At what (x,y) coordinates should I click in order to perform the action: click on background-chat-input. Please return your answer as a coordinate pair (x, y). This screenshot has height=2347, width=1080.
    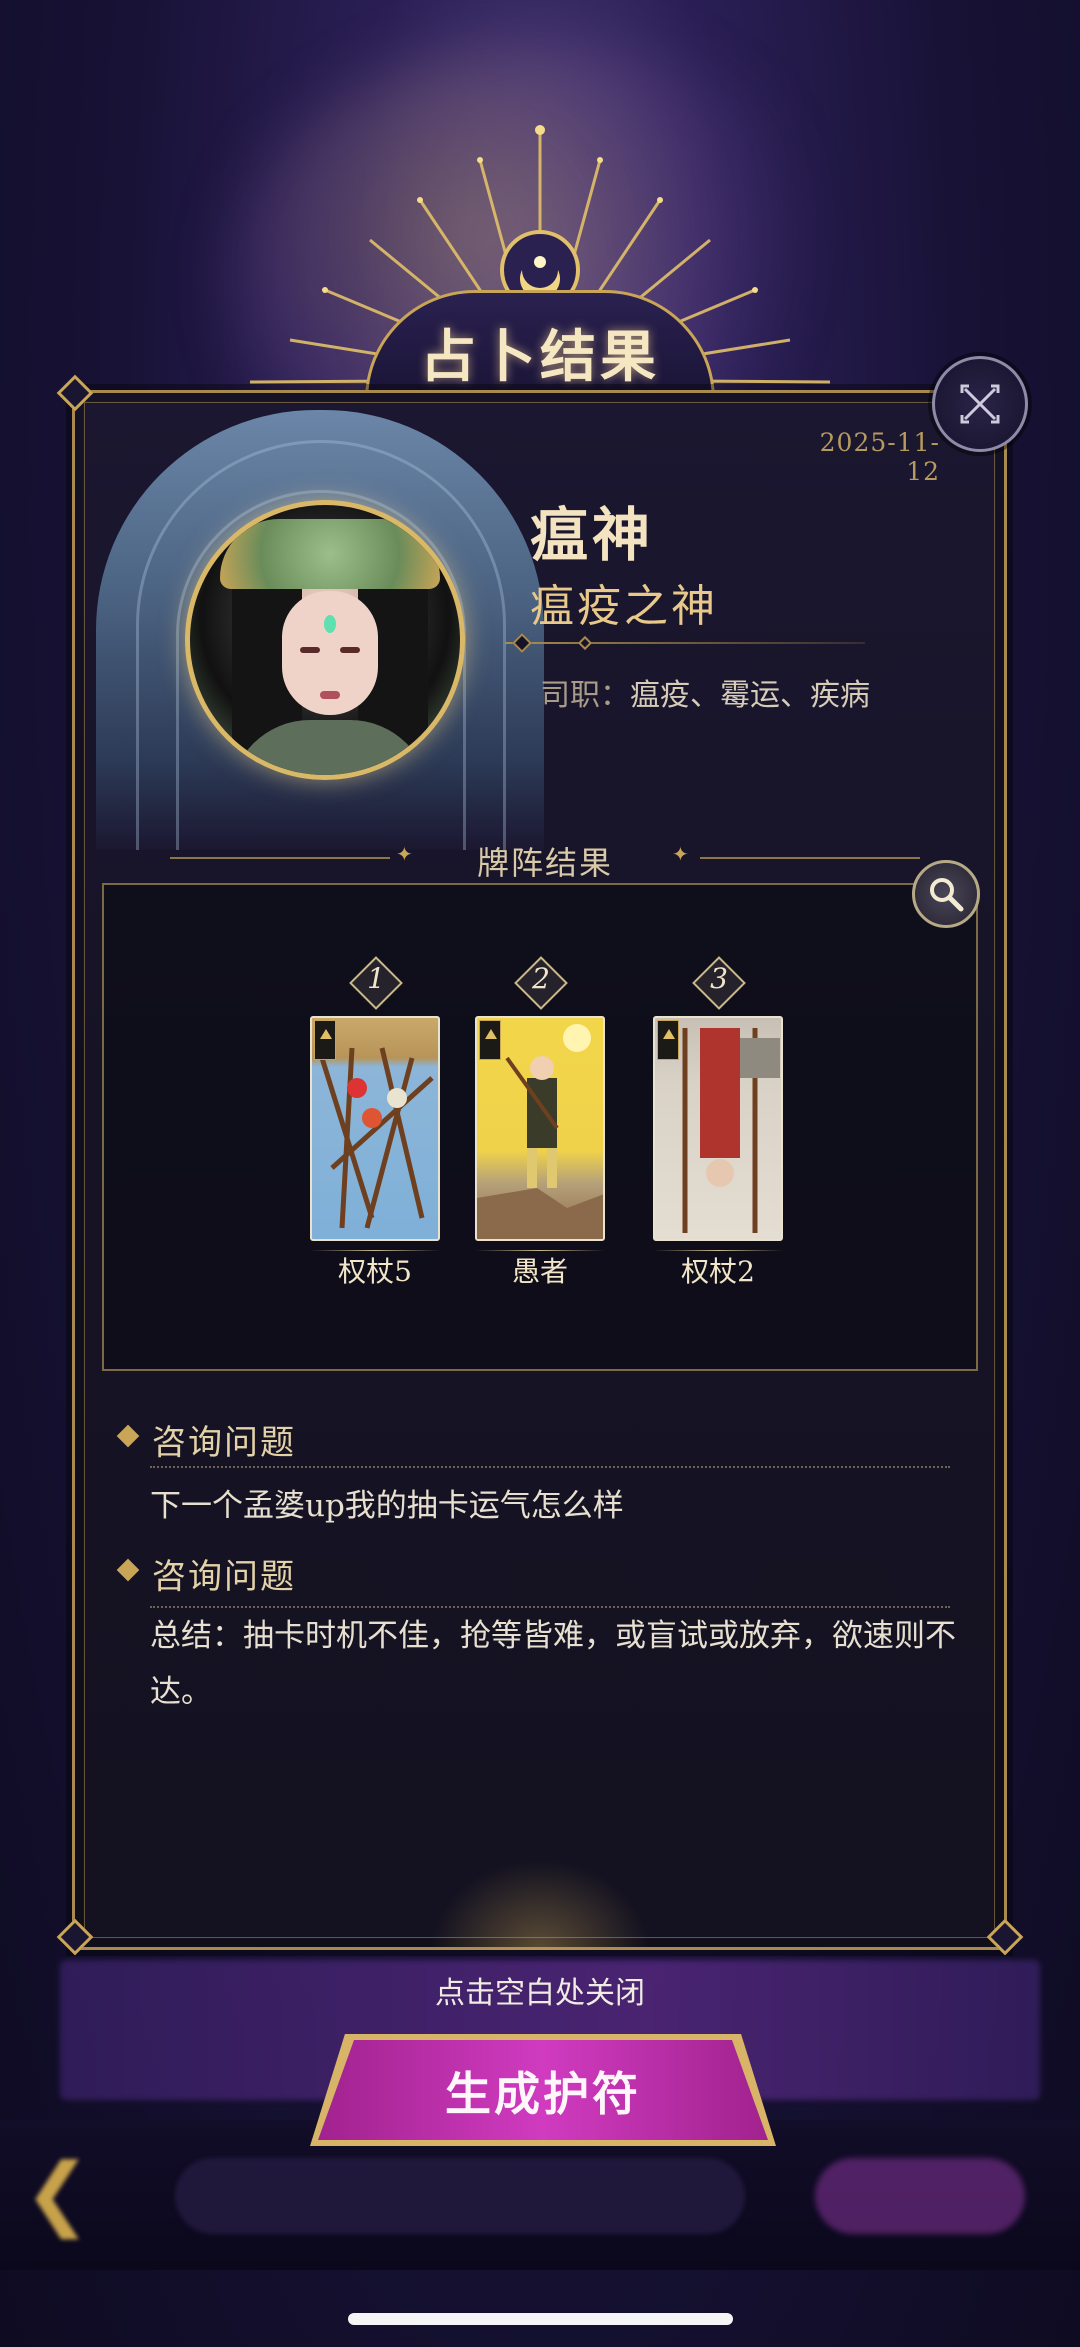
    Looking at the image, I should click on (460, 2196).